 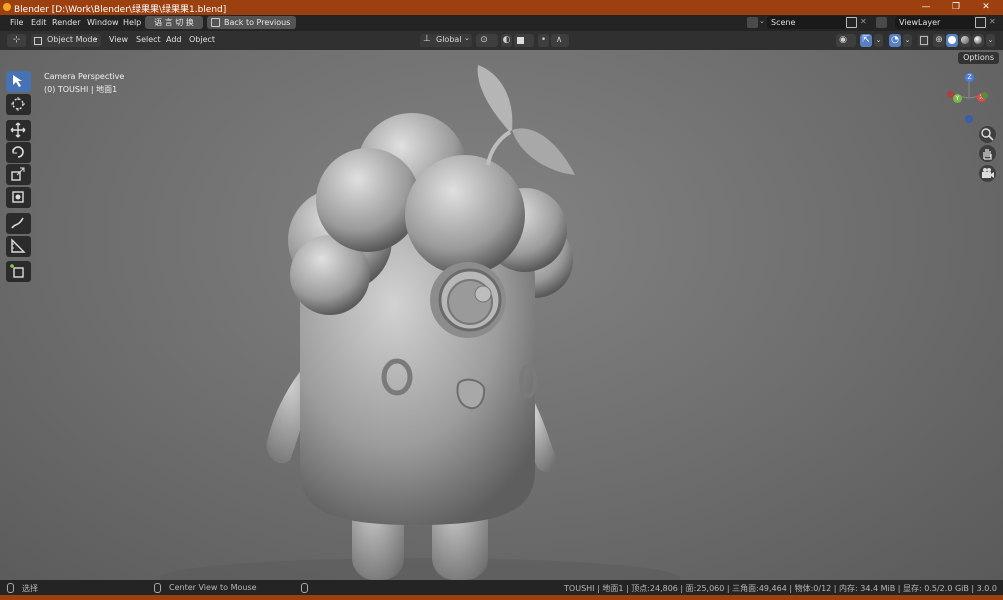 I want to click on menu-select: Select, so click(x=148, y=39).